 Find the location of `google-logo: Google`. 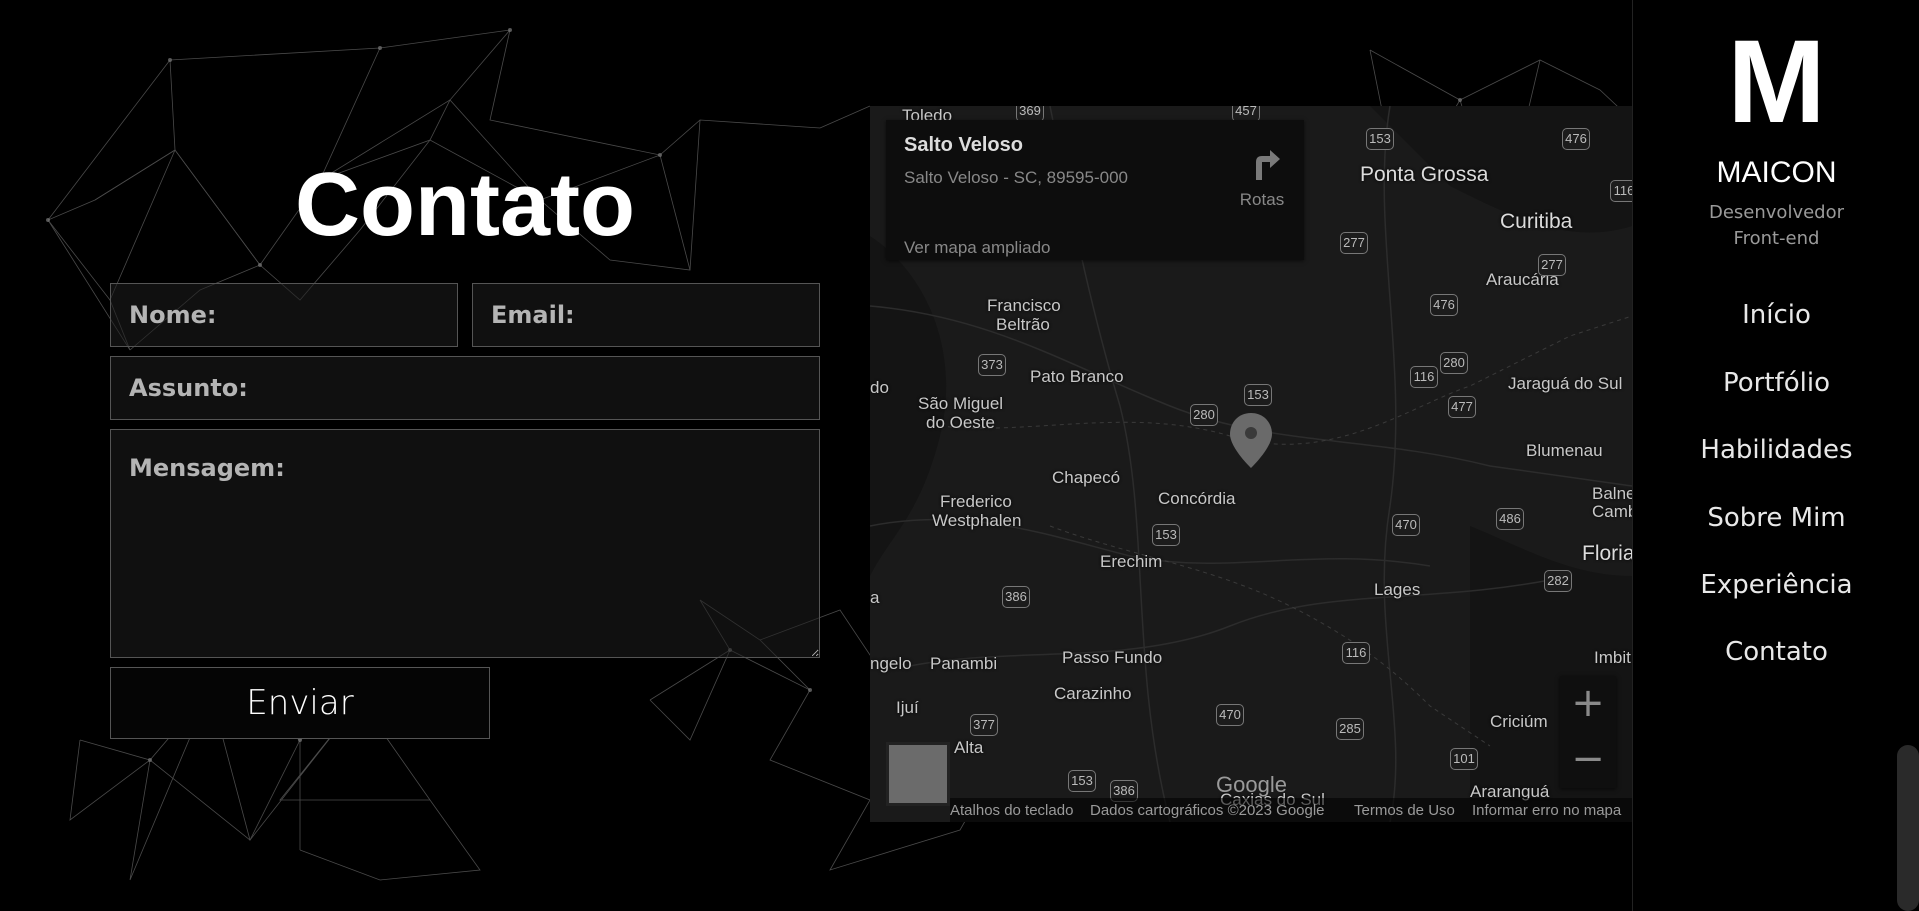

google-logo: Google is located at coordinates (1251, 784).